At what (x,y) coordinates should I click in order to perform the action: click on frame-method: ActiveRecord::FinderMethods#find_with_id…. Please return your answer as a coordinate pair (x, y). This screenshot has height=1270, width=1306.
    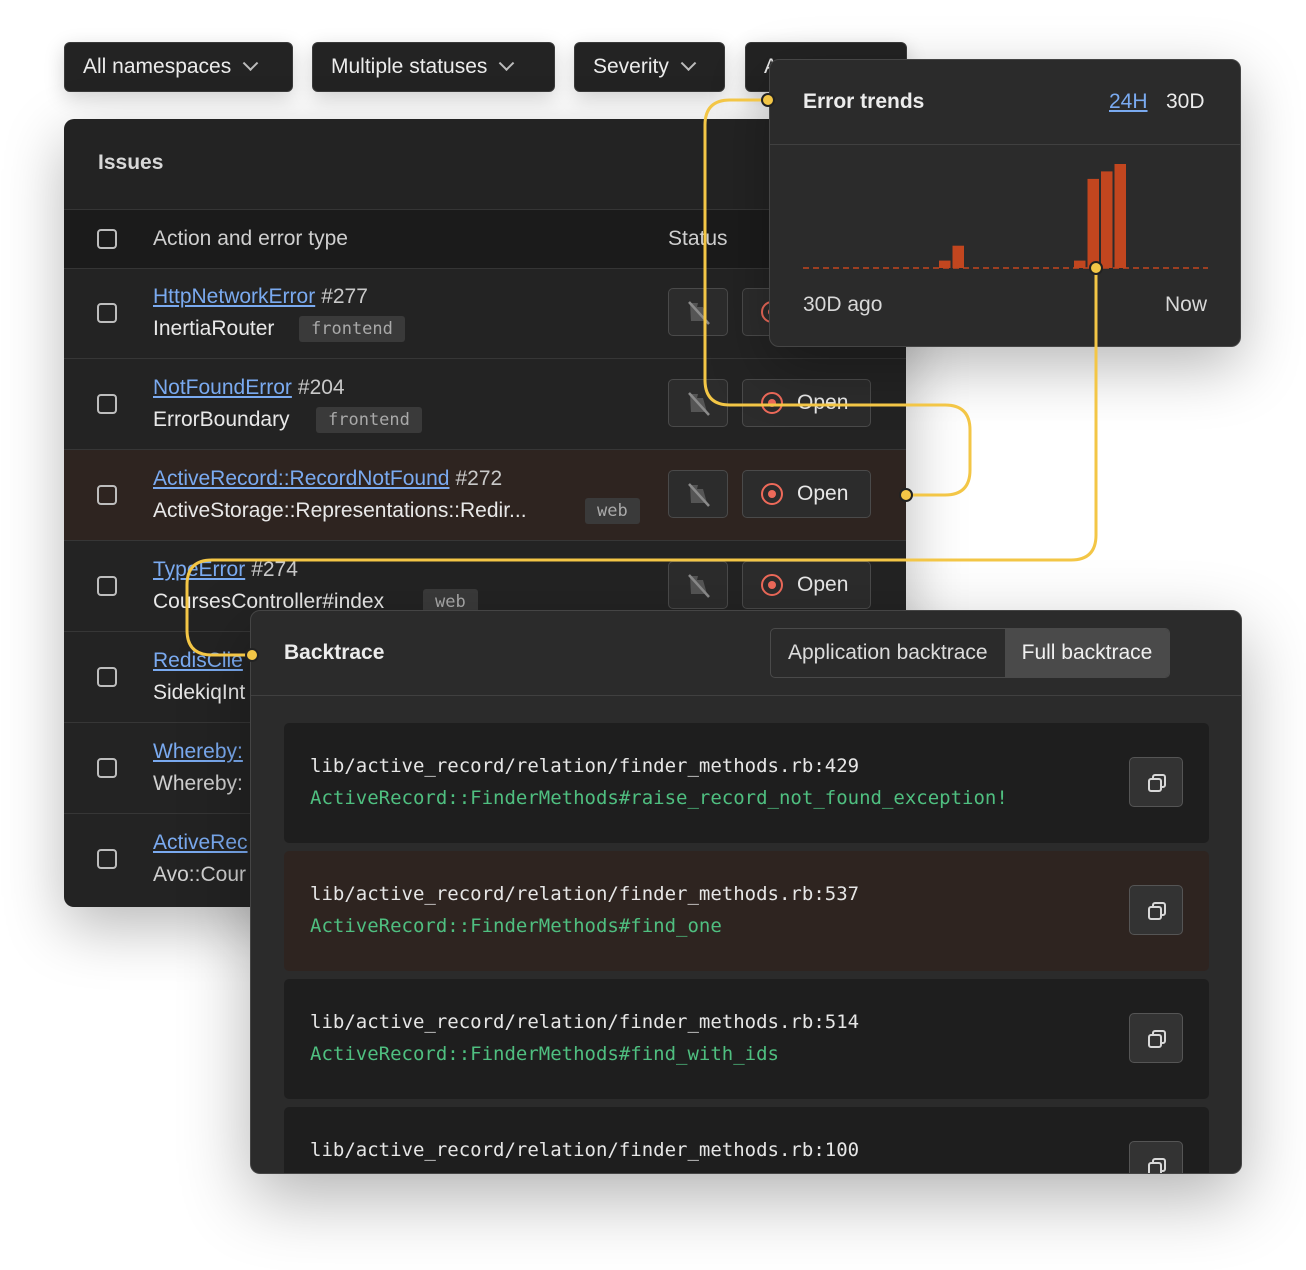
    Looking at the image, I should click on (544, 1054).